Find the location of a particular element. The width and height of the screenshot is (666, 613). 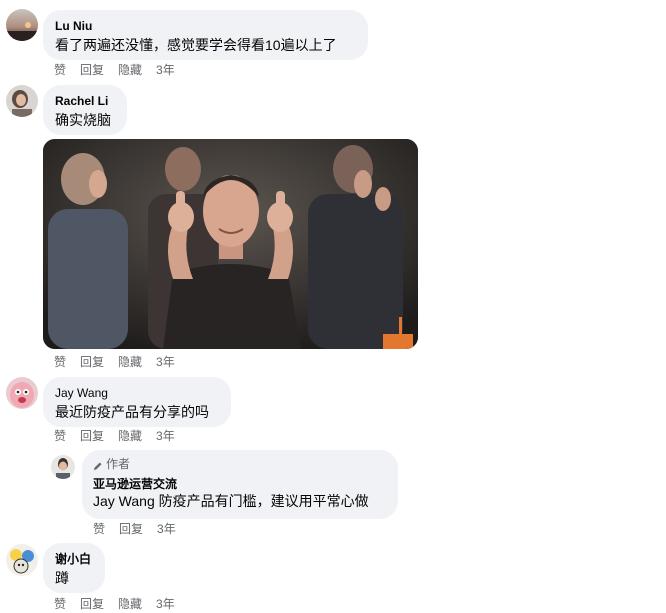

mention-link: Jay Wang is located at coordinates (124, 501).